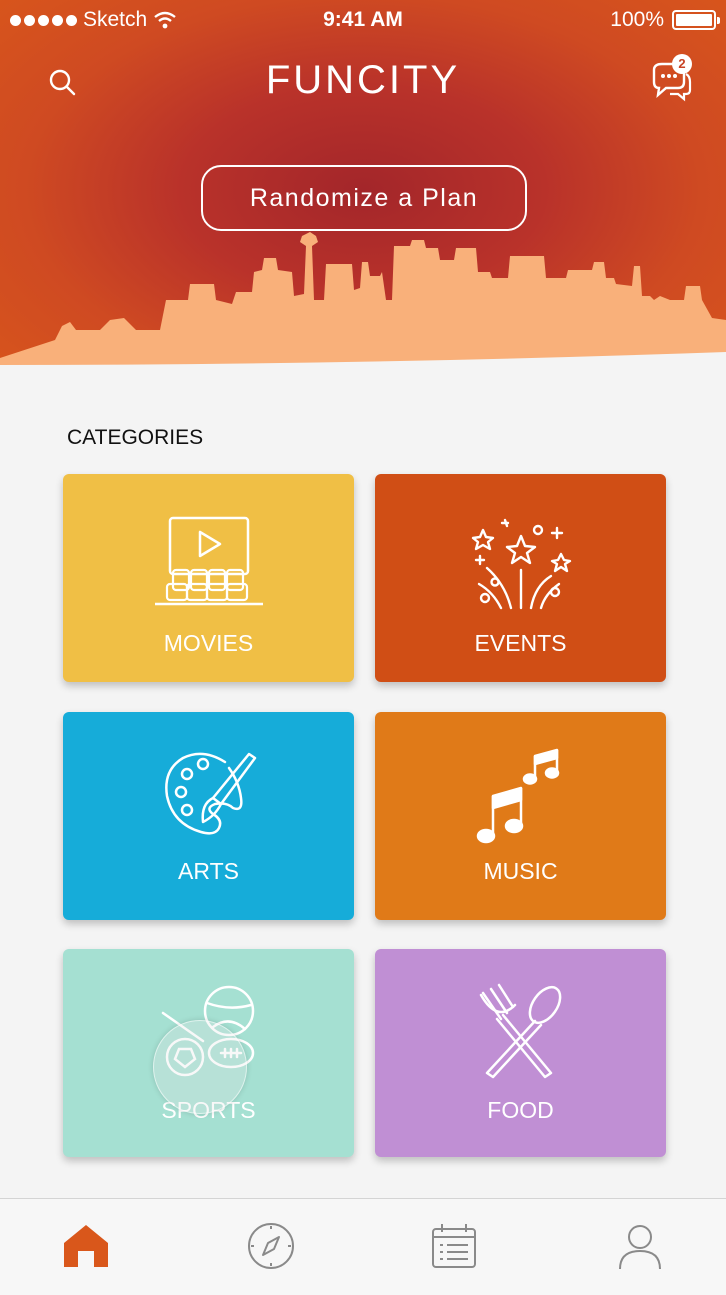 This screenshot has height=1295, width=726. I want to click on category-card-movies: MOVIES, so click(208, 578).